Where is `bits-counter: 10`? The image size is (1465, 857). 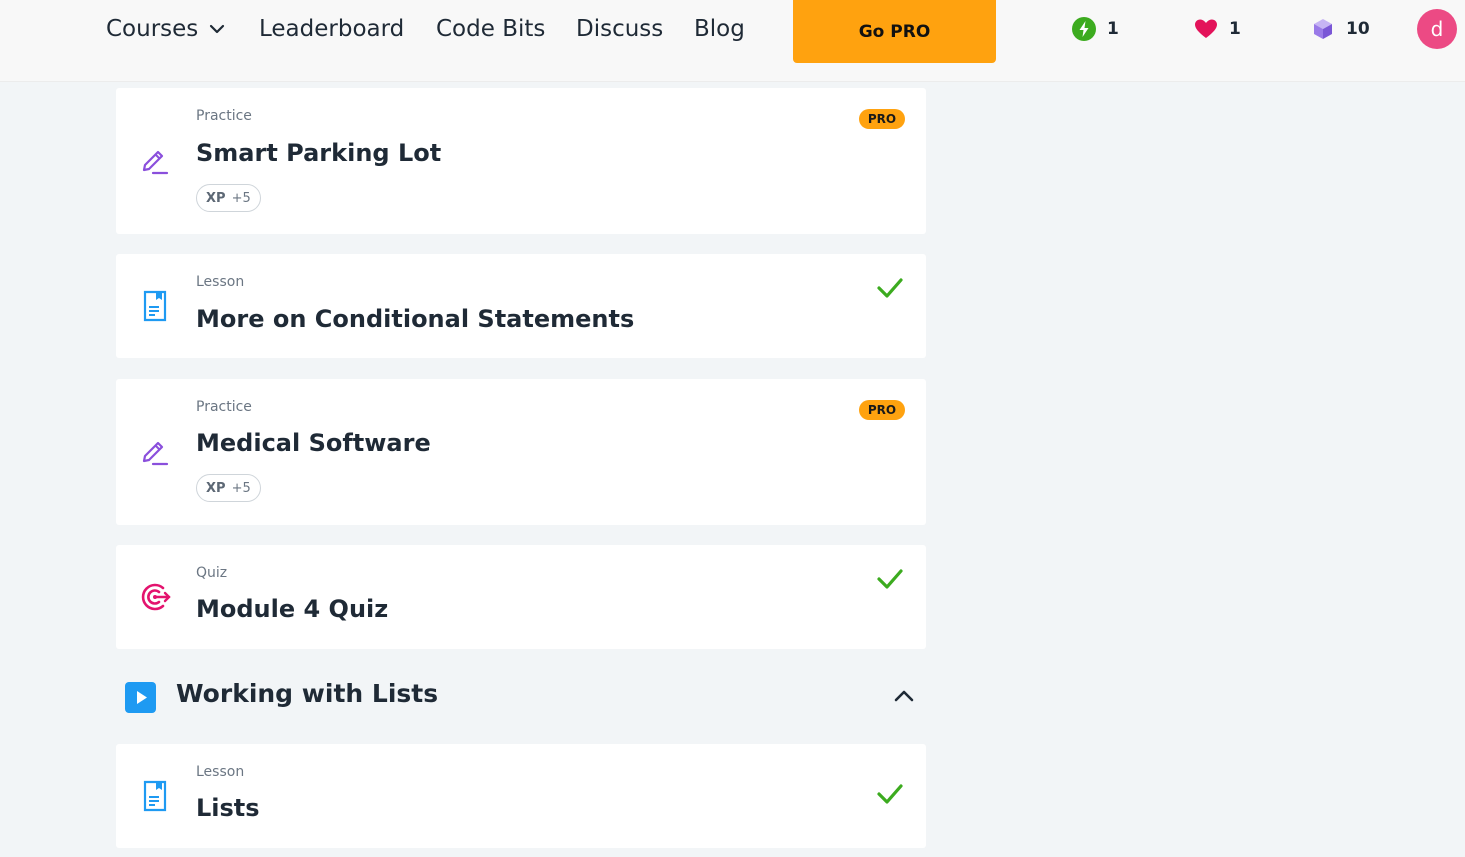 bits-counter: 10 is located at coordinates (1340, 29).